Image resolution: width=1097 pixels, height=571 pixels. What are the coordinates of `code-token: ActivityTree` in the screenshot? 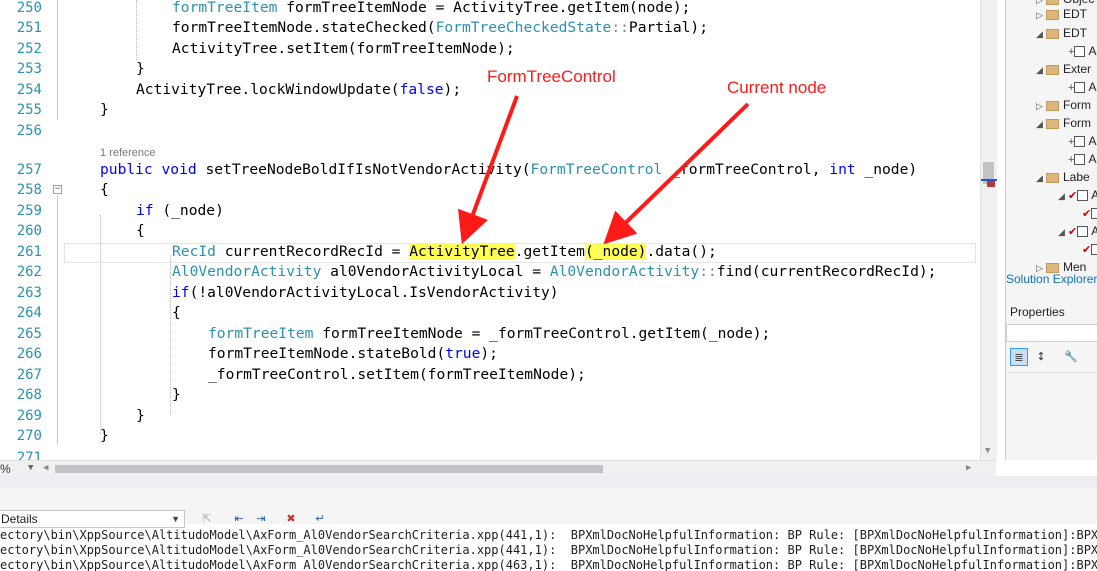 It's located at (462, 251).